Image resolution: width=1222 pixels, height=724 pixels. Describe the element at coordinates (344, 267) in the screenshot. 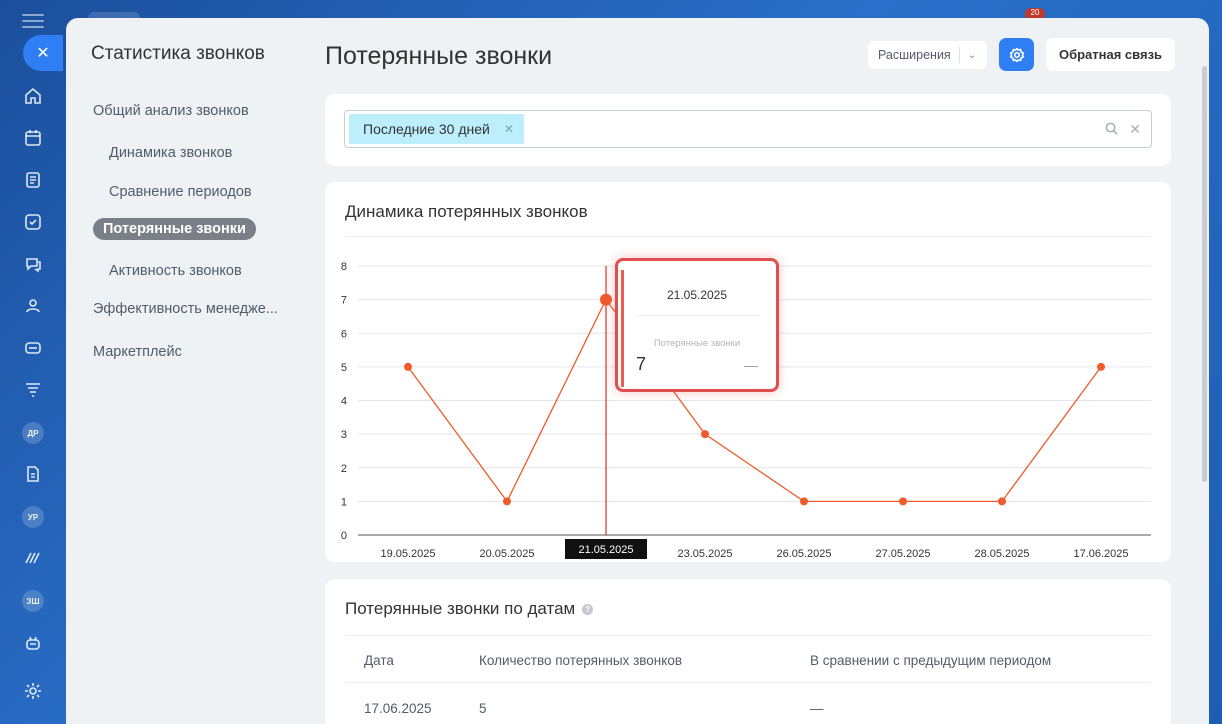

I see `y-tick-label: 8` at that location.